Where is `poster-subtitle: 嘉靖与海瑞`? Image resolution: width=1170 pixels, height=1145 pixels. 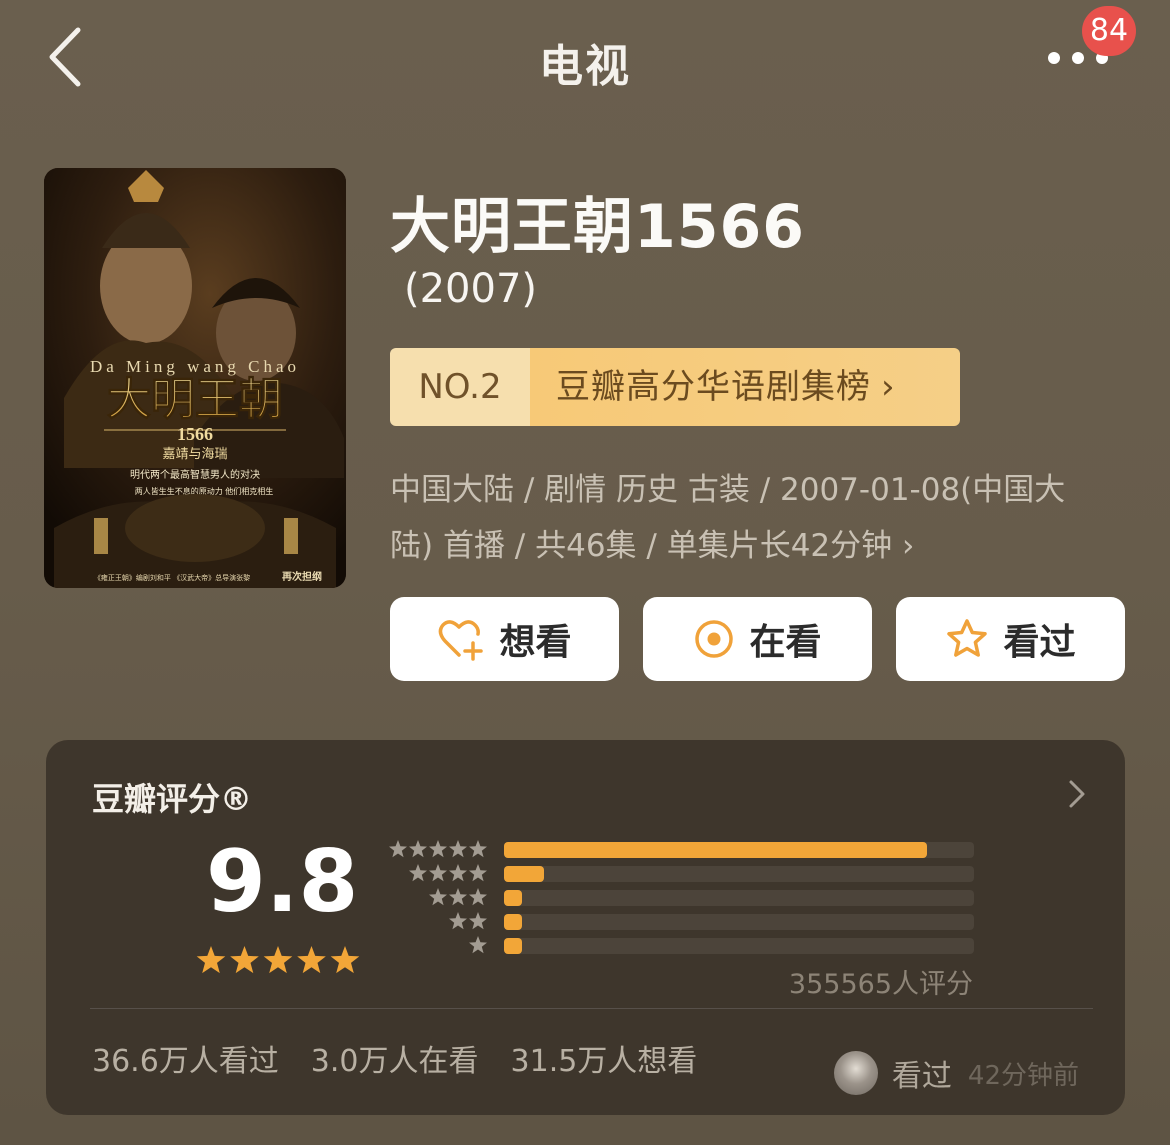
poster-subtitle: 嘉靖与海瑞 is located at coordinates (194, 454).